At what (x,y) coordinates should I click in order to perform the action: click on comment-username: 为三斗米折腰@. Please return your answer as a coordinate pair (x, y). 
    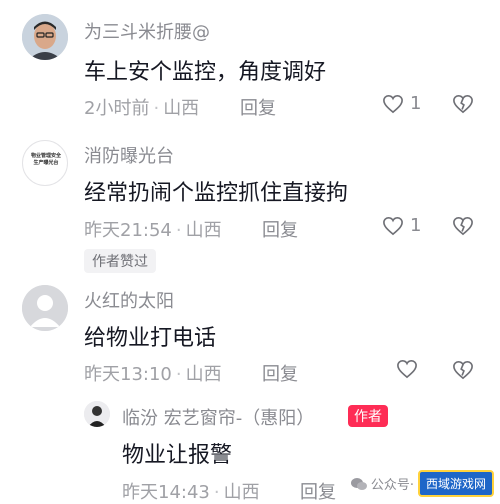
    Looking at the image, I should click on (147, 31).